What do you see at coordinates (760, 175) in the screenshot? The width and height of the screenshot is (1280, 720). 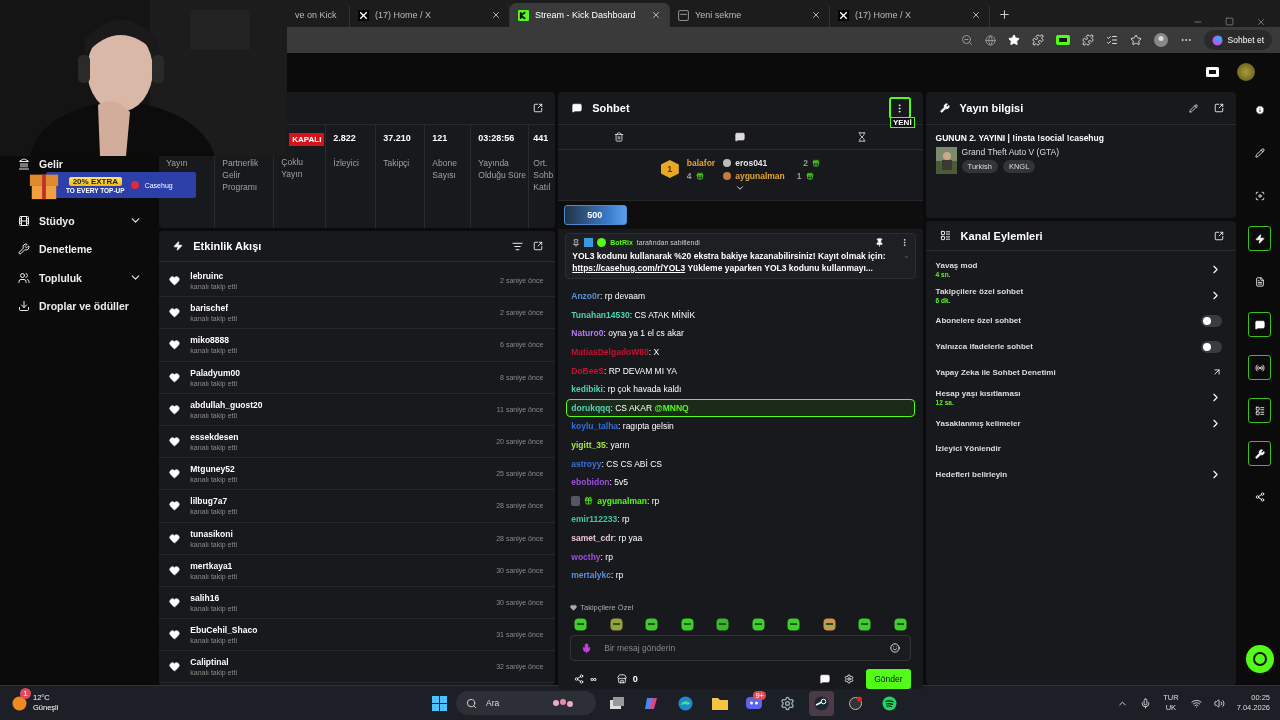 I see `leader-name: aygunalman` at bounding box center [760, 175].